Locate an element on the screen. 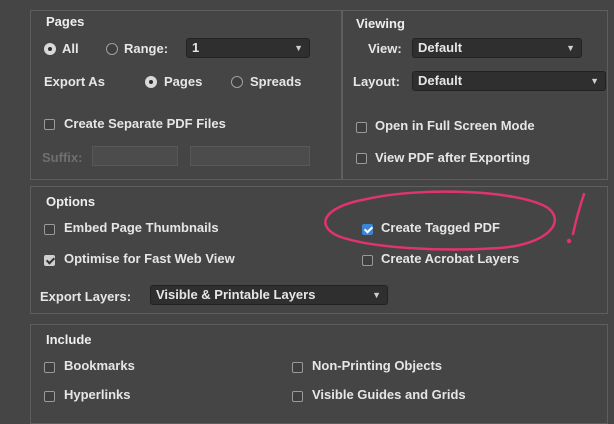  range-label: Range: is located at coordinates (146, 48).